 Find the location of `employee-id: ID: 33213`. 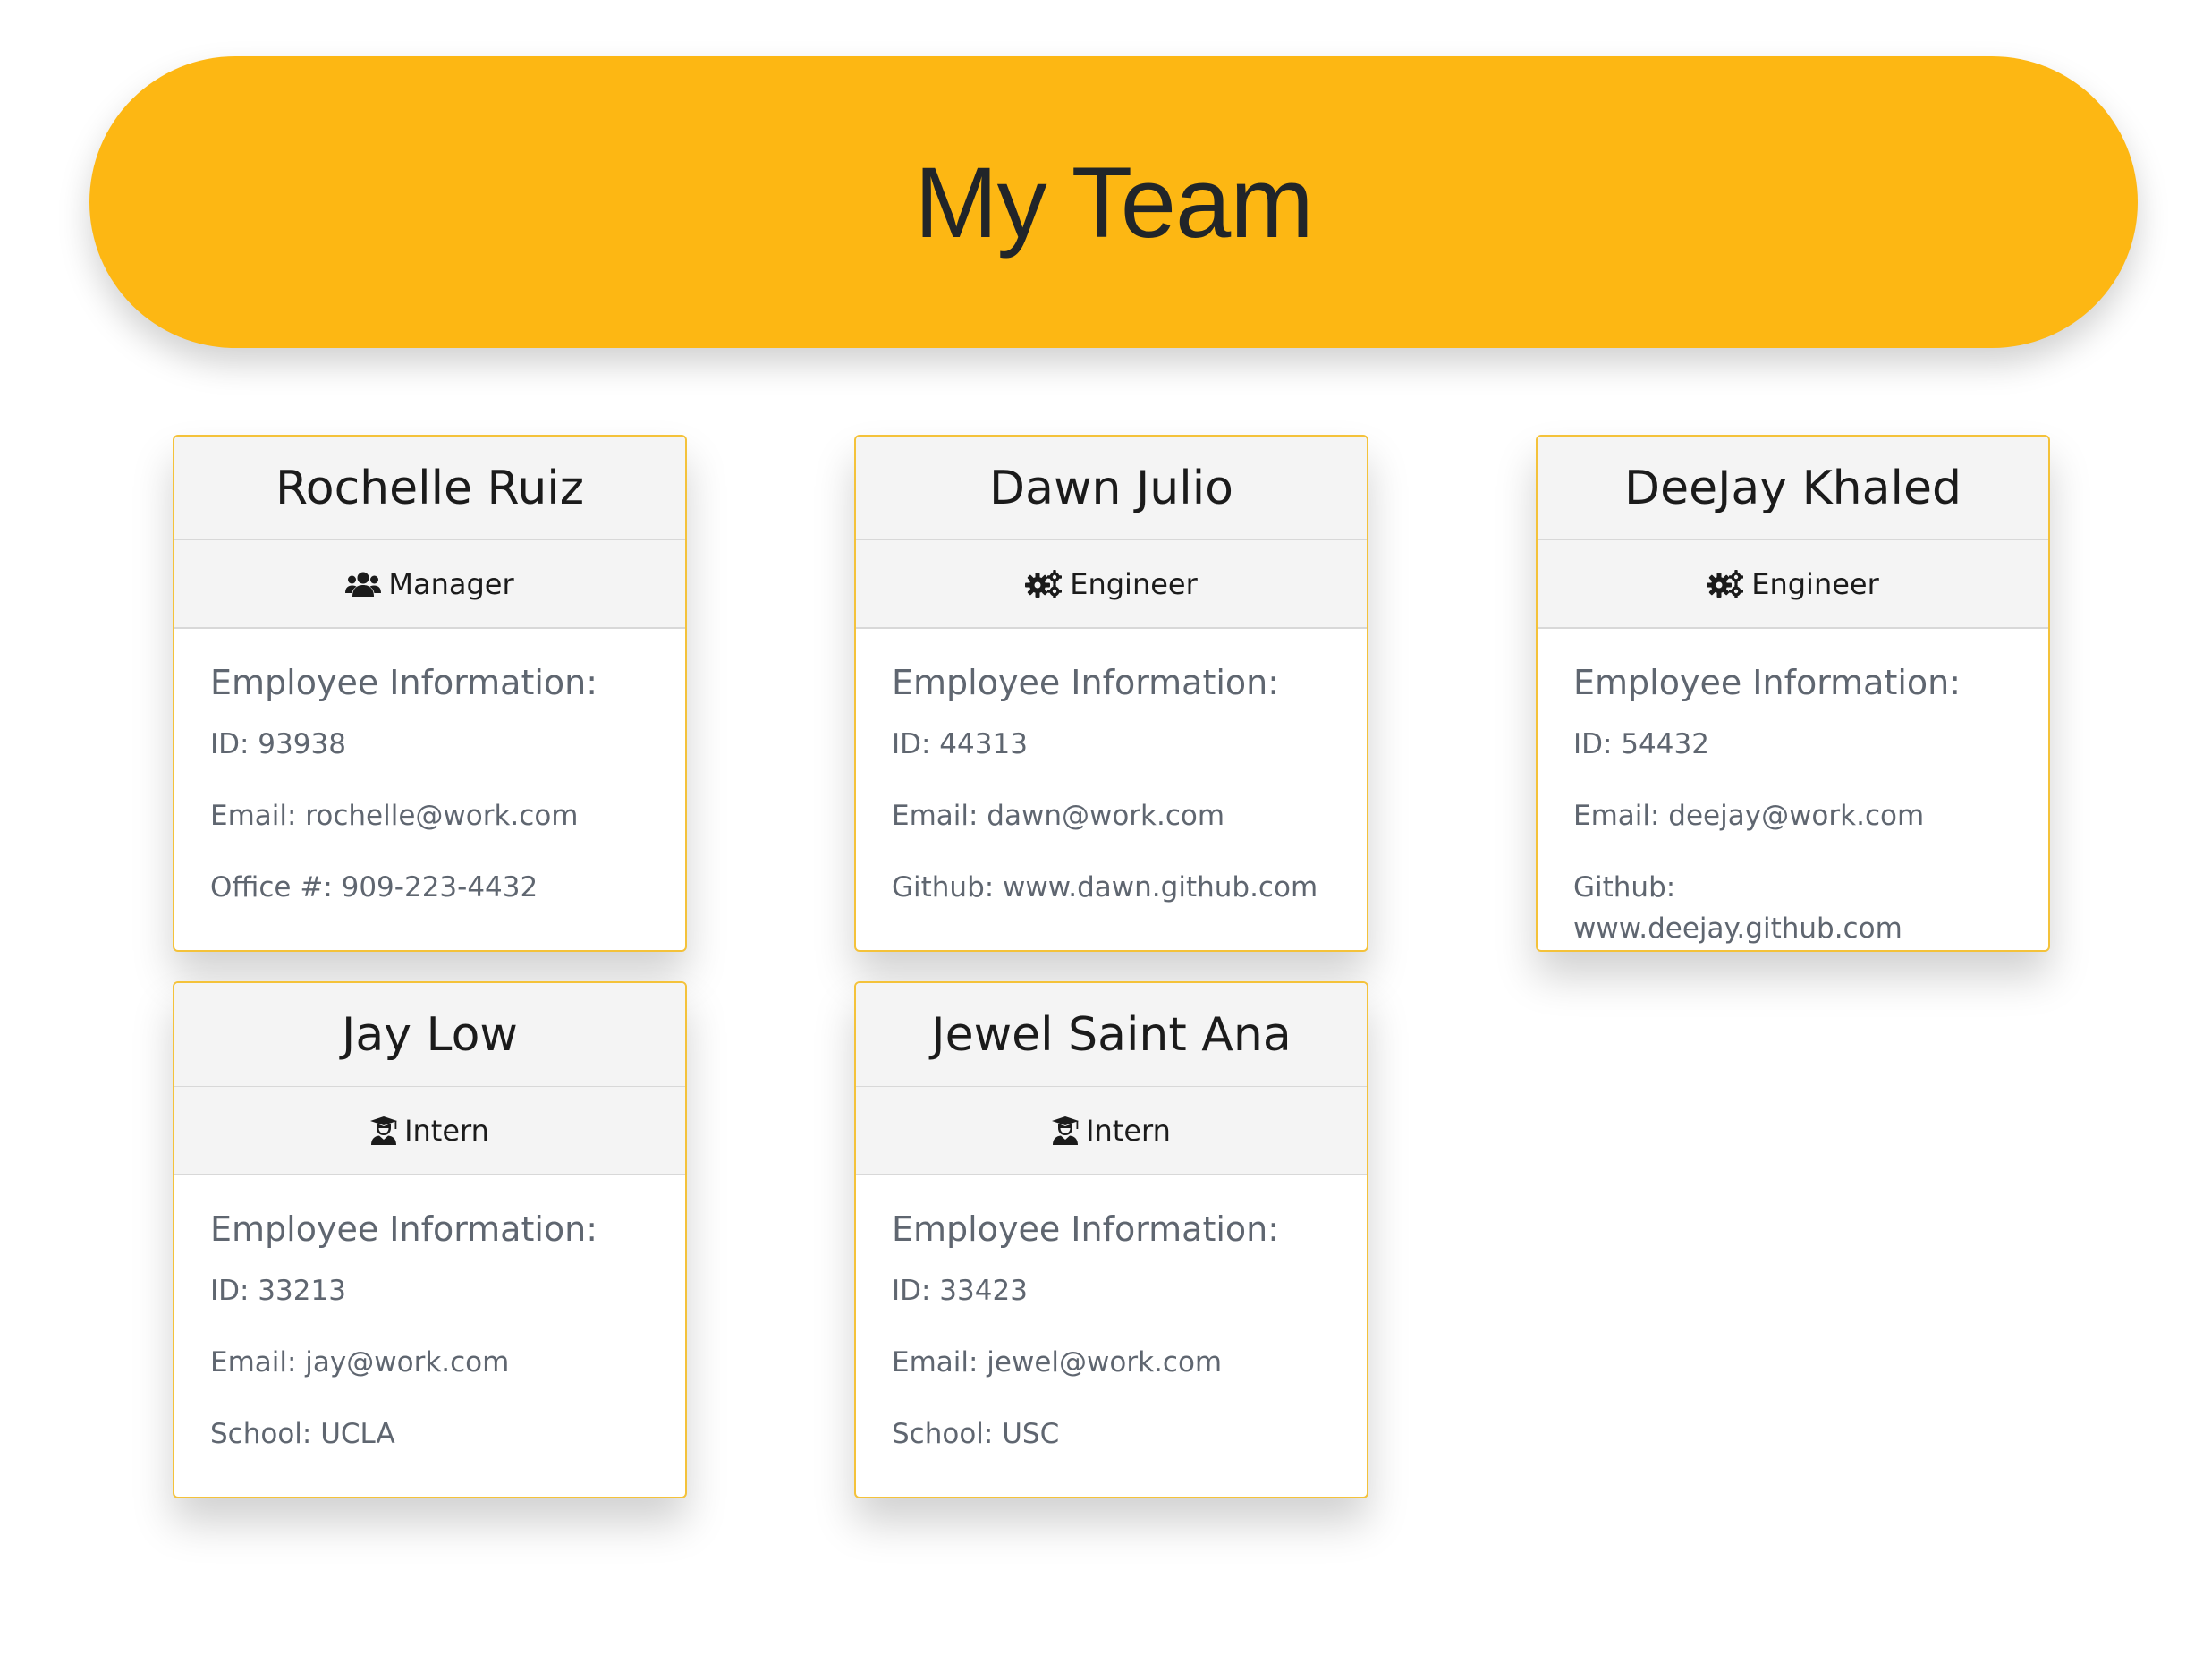

employee-id: ID: 33213 is located at coordinates (278, 1291).